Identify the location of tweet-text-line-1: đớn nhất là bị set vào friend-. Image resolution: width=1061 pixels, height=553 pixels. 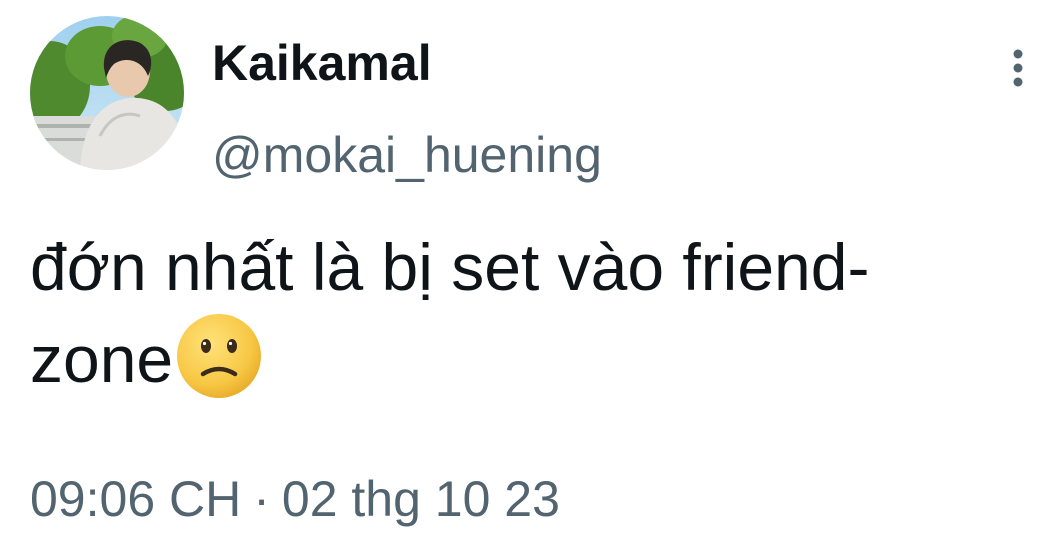
(450, 267).